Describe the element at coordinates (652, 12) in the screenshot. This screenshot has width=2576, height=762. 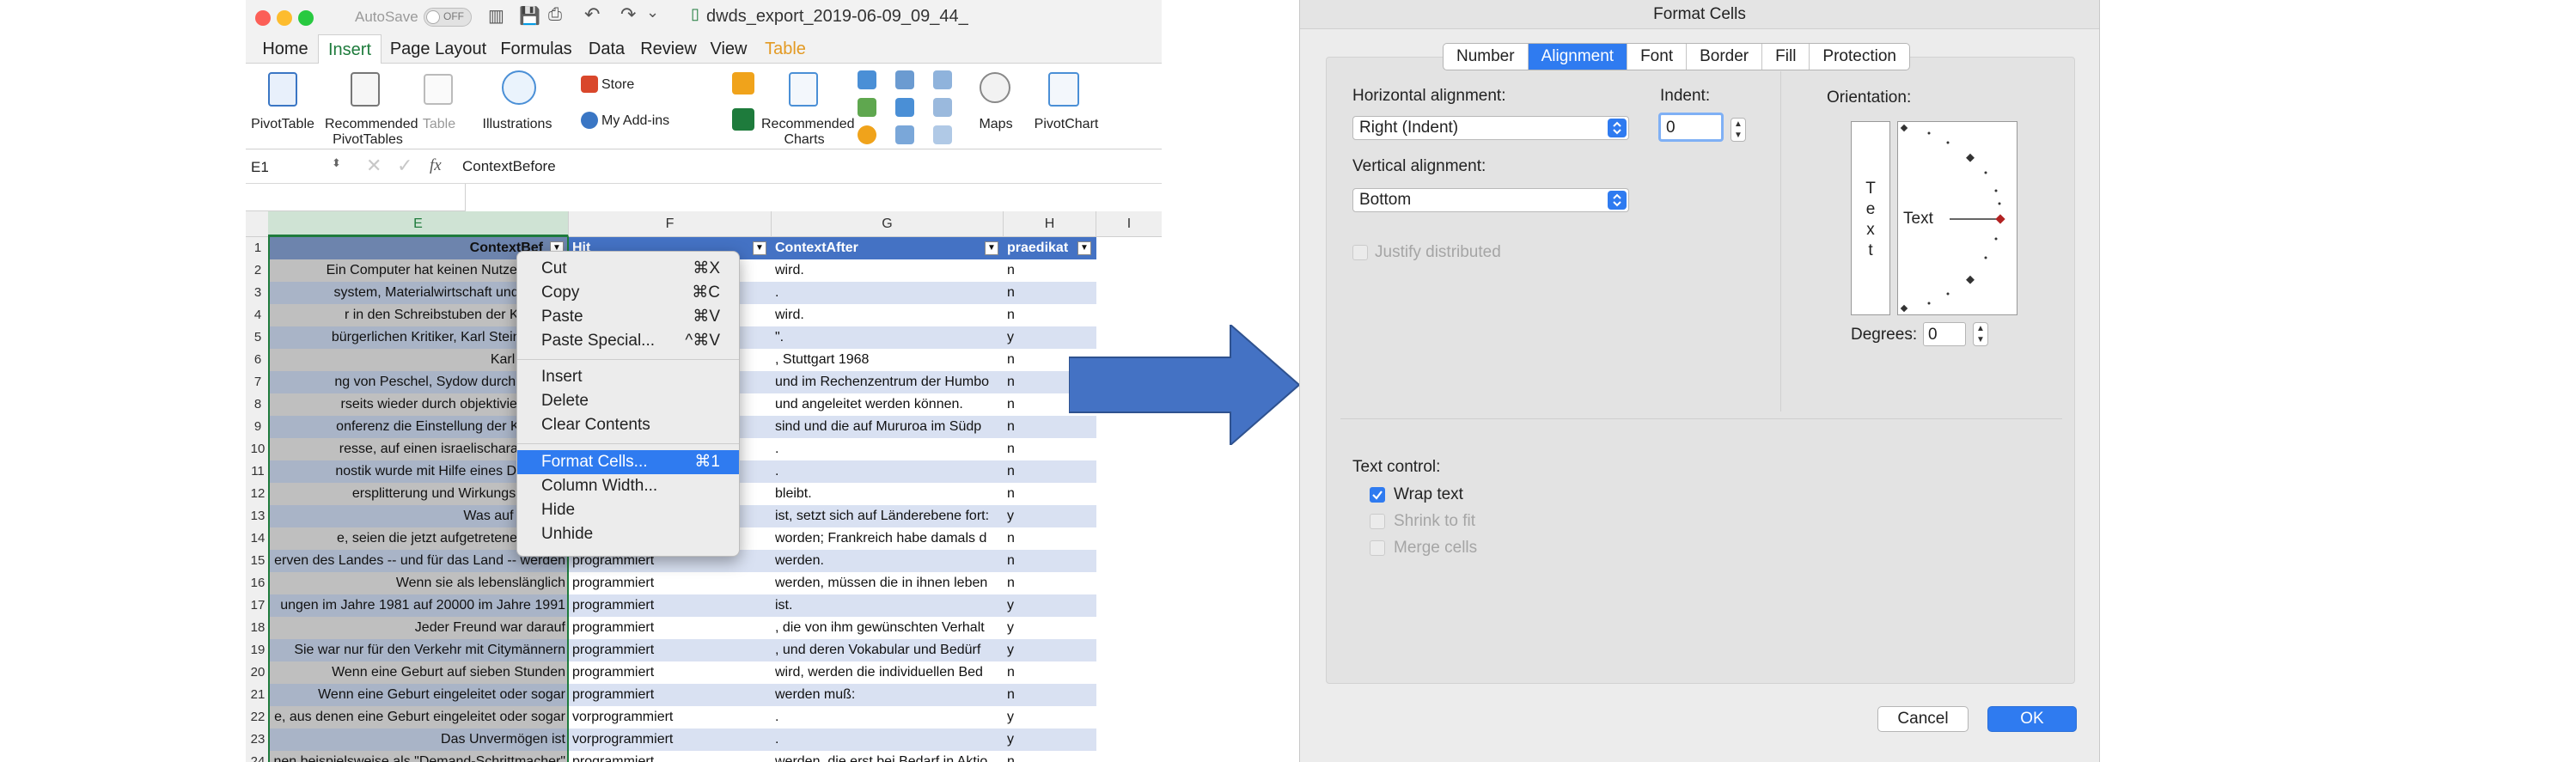
I see `customize-toolbar-icon: ⌄` at that location.